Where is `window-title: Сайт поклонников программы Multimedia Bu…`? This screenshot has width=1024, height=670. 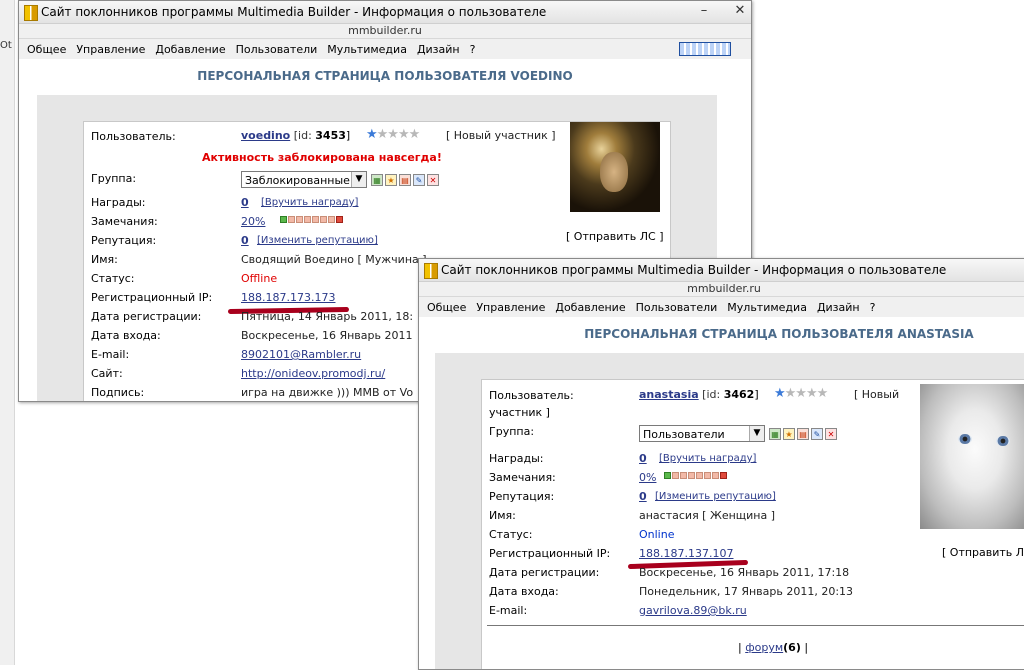 window-title: Сайт поклонников программы Multimedia Bu… is located at coordinates (294, 12).